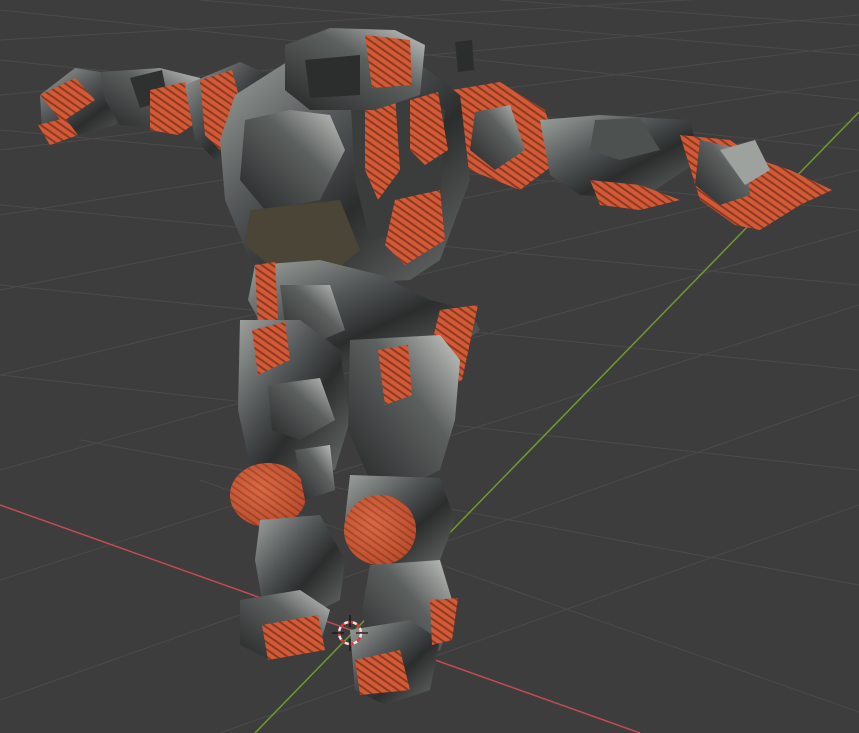 Image resolution: width=859 pixels, height=733 pixels. What do you see at coordinates (290, 490) in the screenshot?
I see `left-leg` at bounding box center [290, 490].